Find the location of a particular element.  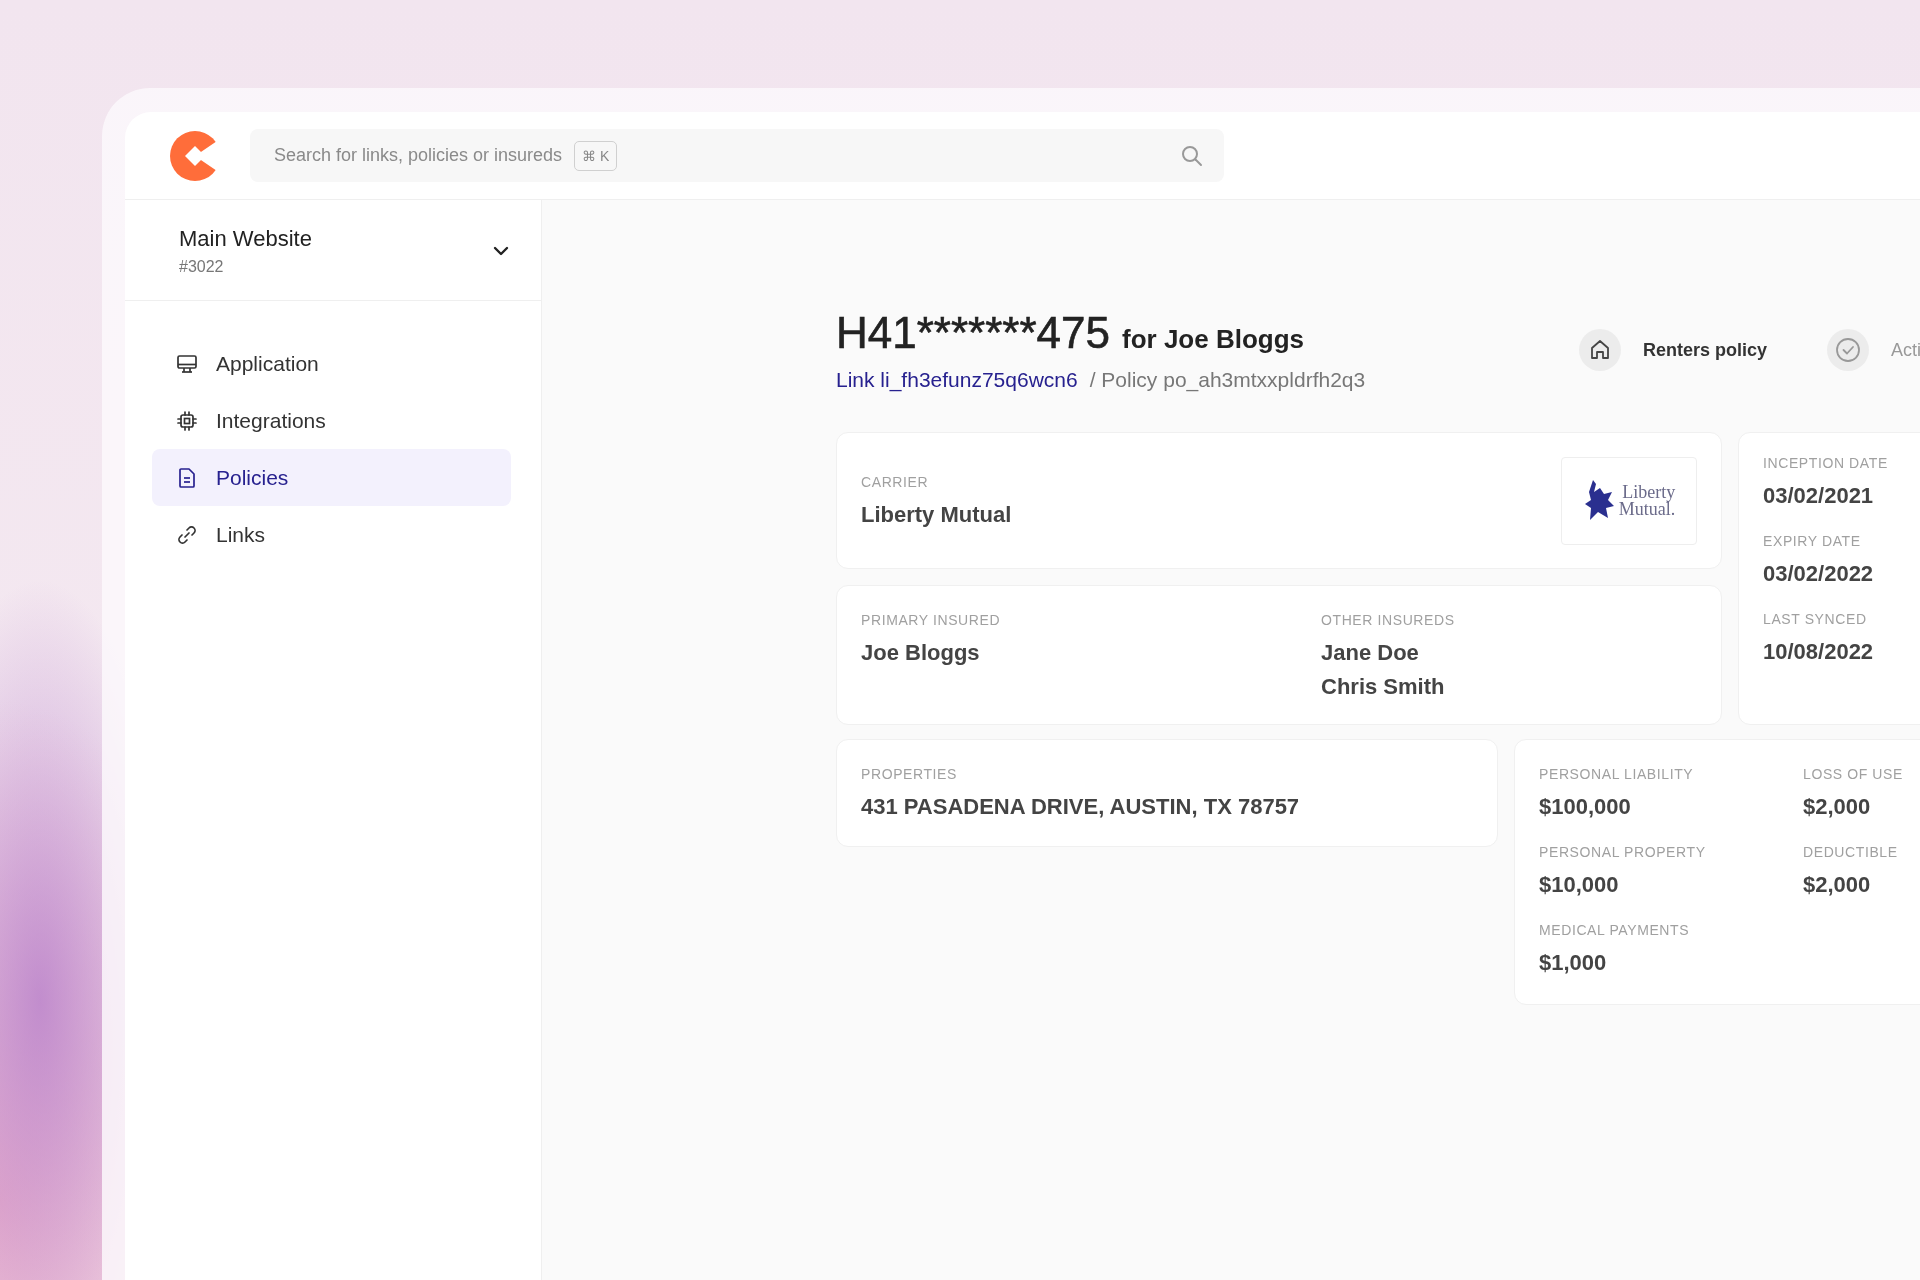

link-icon is located at coordinates (187, 534).